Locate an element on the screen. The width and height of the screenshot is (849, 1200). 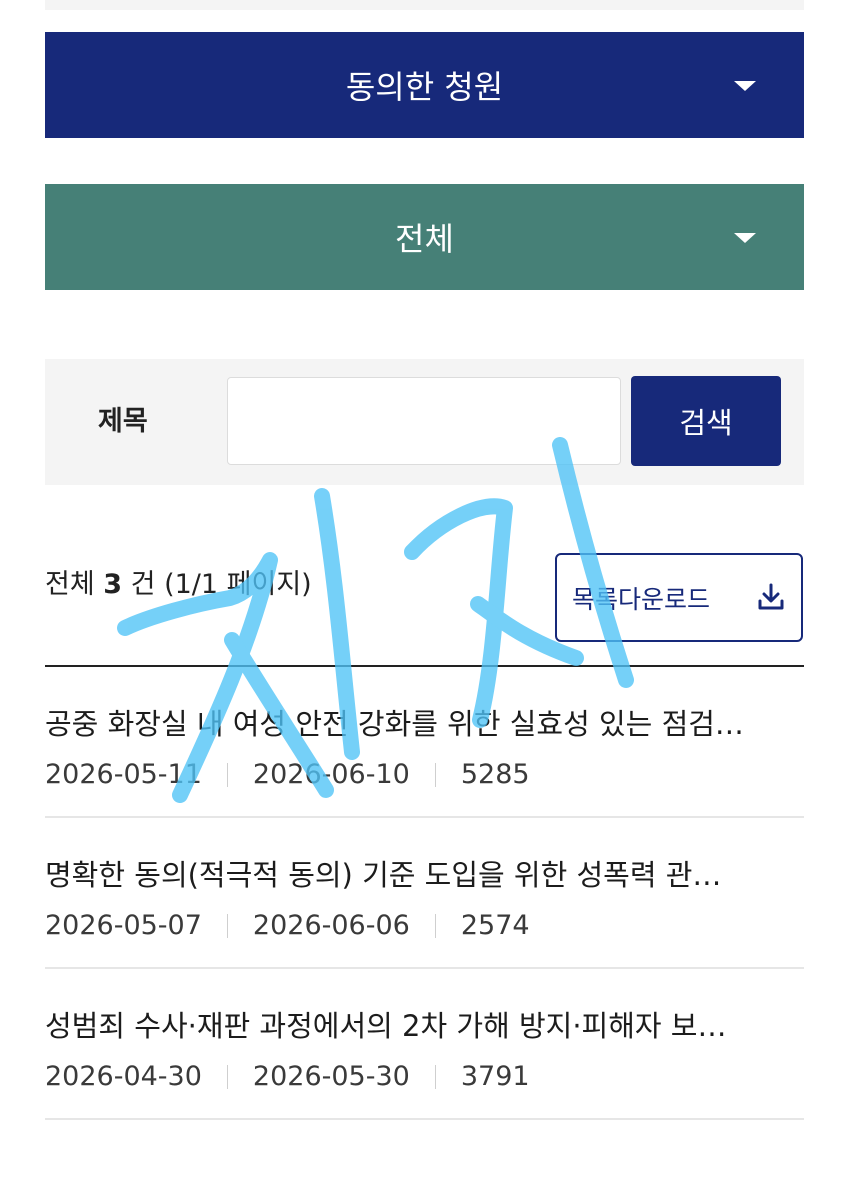
search-panel: 제목 검색 is located at coordinates (424, 422).